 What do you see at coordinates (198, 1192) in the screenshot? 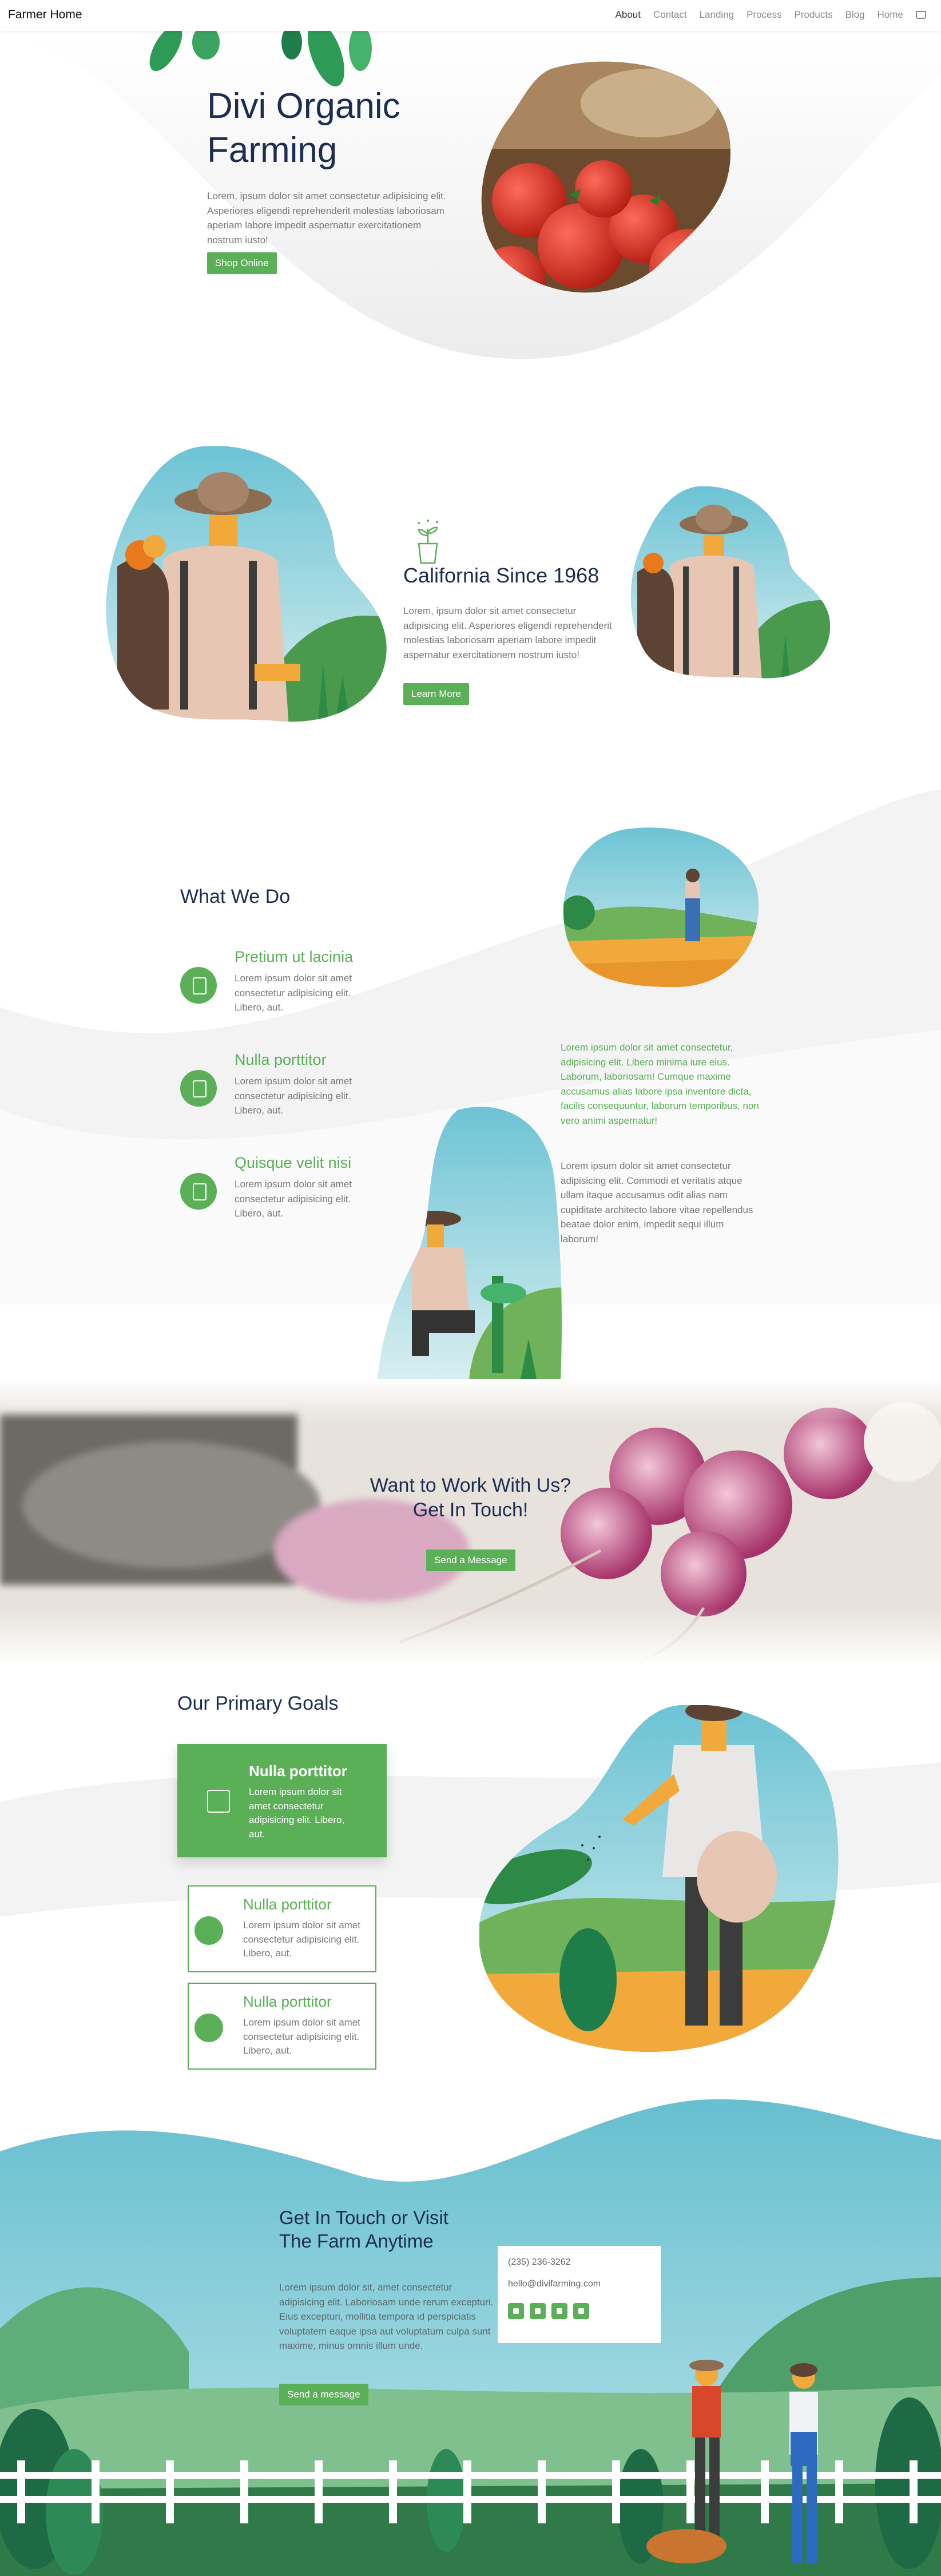
I see `fertilizer-icon` at bounding box center [198, 1192].